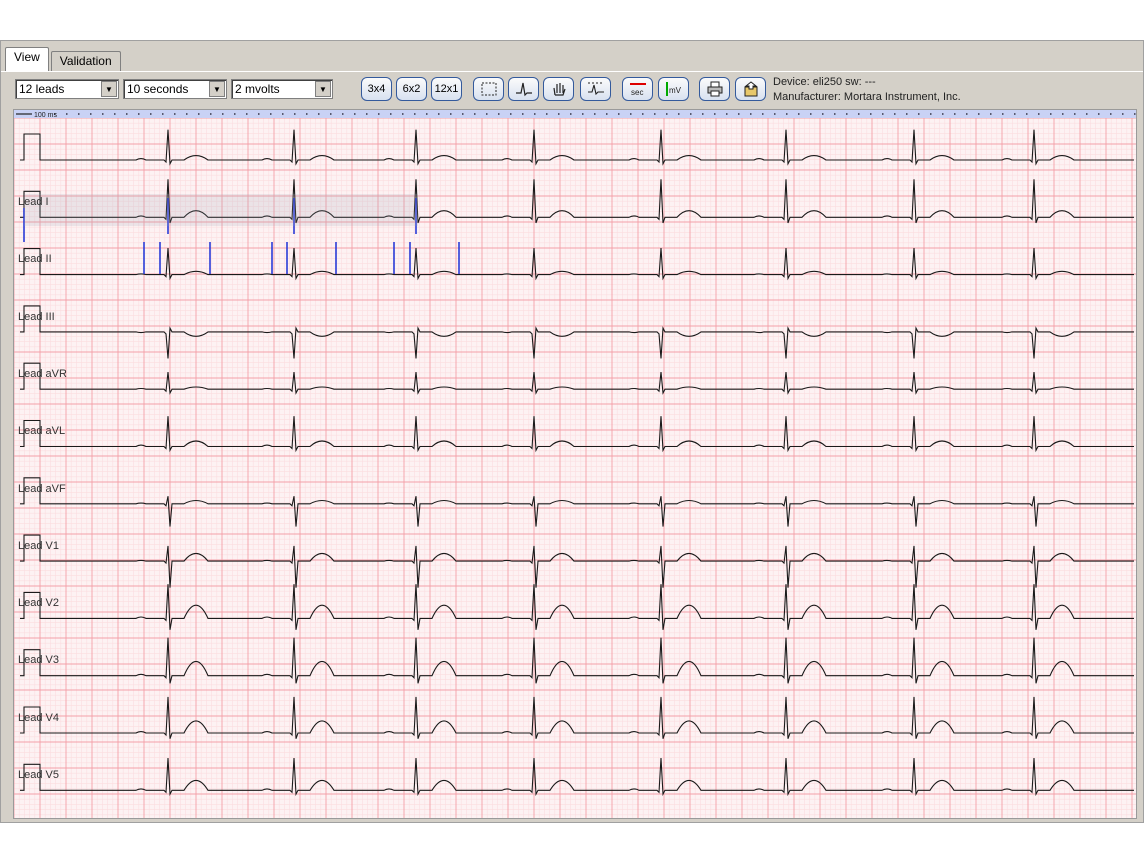 The height and width of the screenshot is (863, 1148). I want to click on layout-3x4-button: 3x4, so click(376, 89).